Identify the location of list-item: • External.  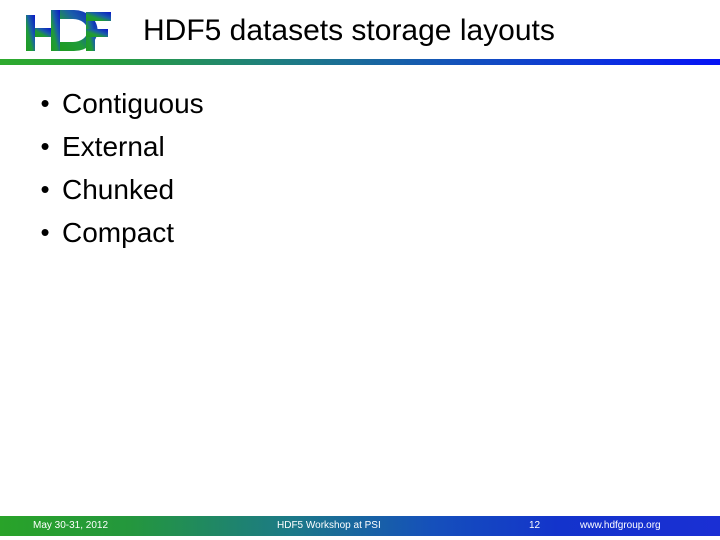
(118, 146).